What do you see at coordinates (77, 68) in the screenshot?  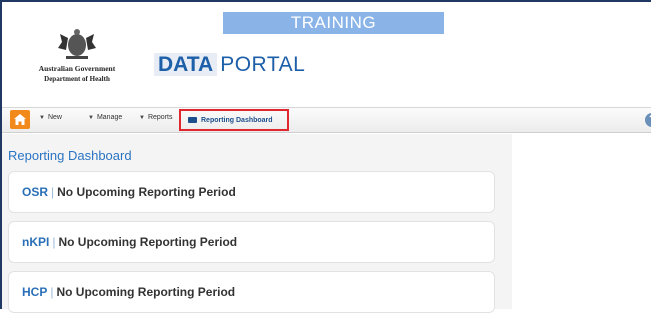 I see `gov-name-line: Australian Government` at bounding box center [77, 68].